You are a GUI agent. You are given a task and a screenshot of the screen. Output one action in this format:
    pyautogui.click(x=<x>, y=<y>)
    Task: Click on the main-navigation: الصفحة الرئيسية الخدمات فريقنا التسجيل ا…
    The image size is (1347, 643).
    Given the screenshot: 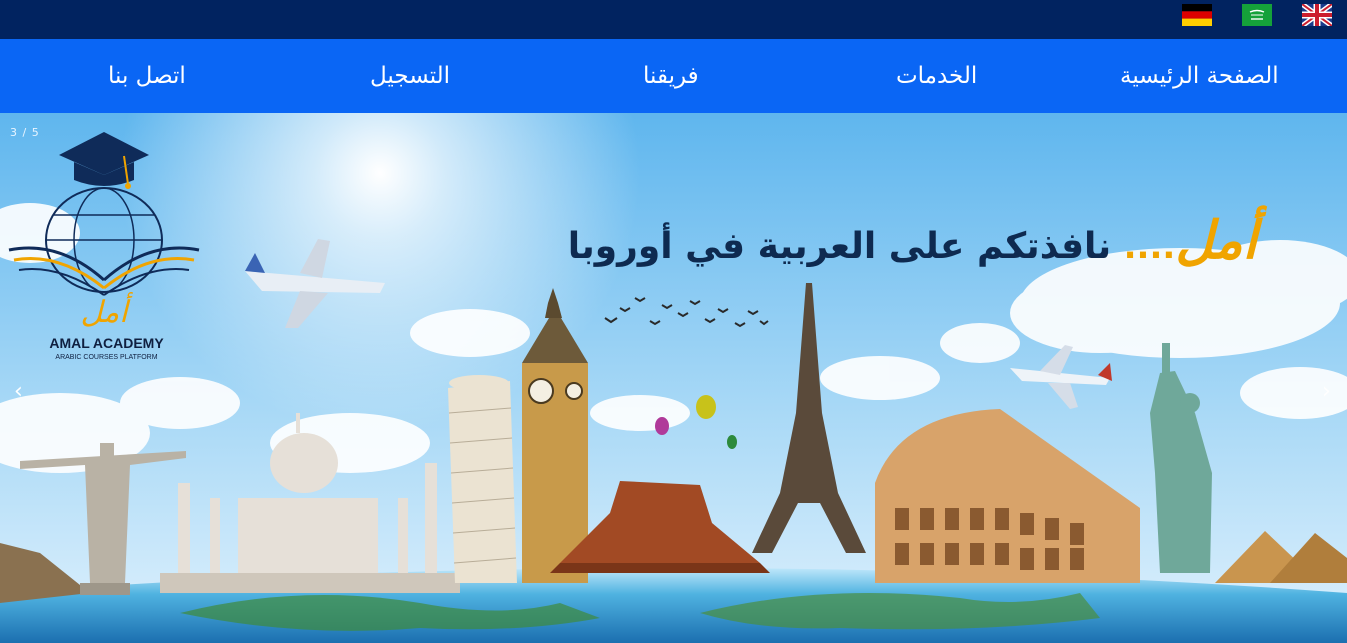 What is the action you would take?
    pyautogui.click(x=673, y=76)
    